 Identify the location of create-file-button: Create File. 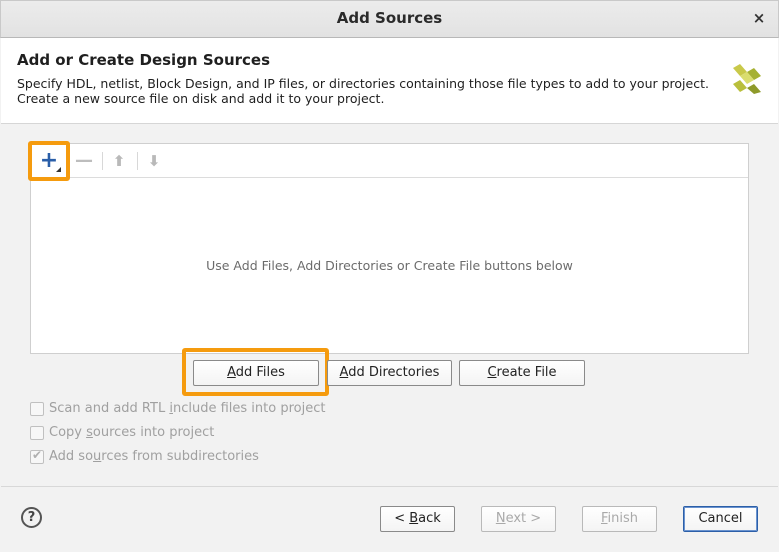
(522, 373).